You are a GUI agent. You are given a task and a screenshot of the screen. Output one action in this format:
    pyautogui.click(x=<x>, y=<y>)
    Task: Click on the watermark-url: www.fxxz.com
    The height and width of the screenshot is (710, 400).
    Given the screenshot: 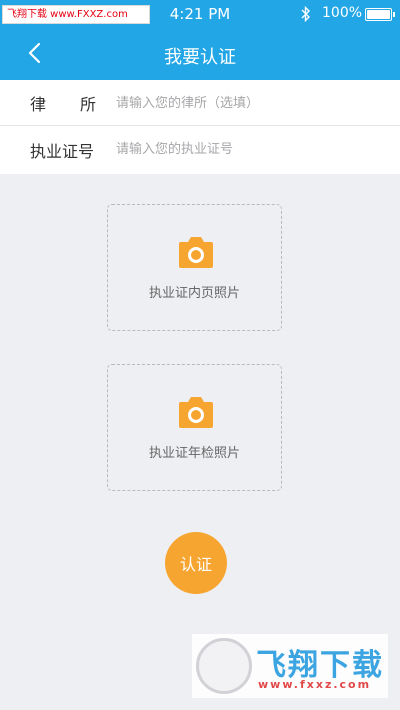 What is the action you would take?
    pyautogui.click(x=315, y=684)
    